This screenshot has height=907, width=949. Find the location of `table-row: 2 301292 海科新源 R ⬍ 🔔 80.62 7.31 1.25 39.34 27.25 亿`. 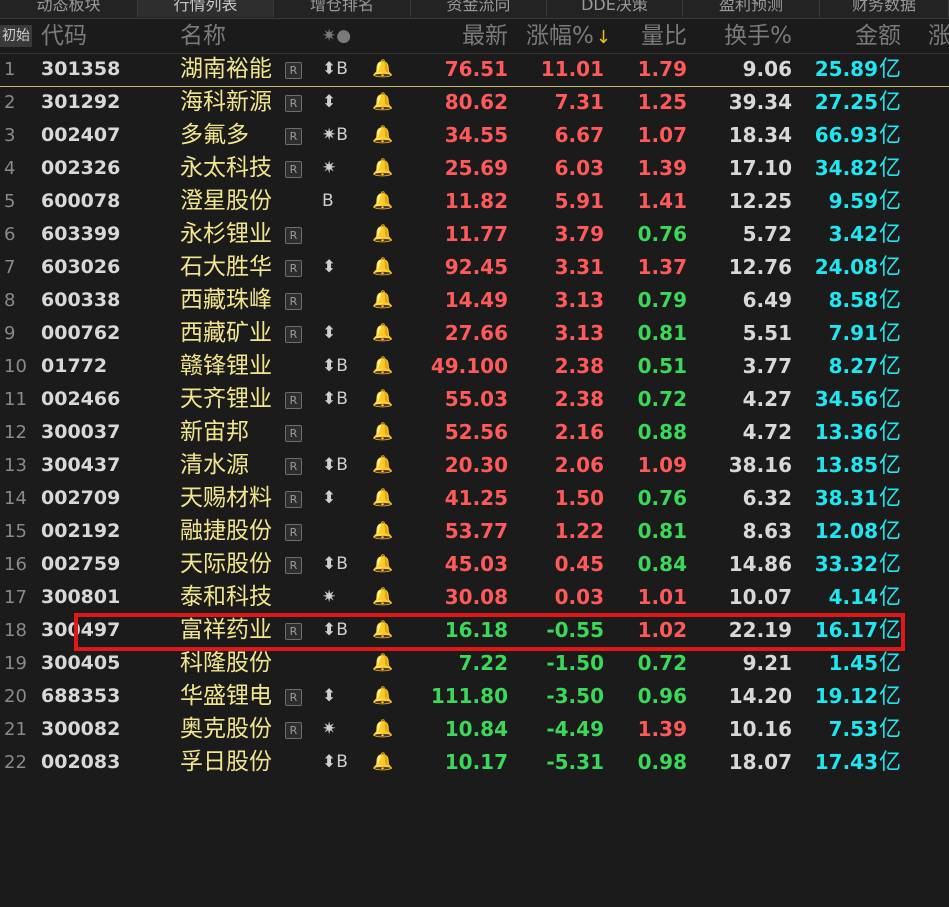

table-row: 2 301292 海科新源 R ⬍ 🔔 80.62 7.31 1.25 39.34 27.25 亿 is located at coordinates (474, 102).